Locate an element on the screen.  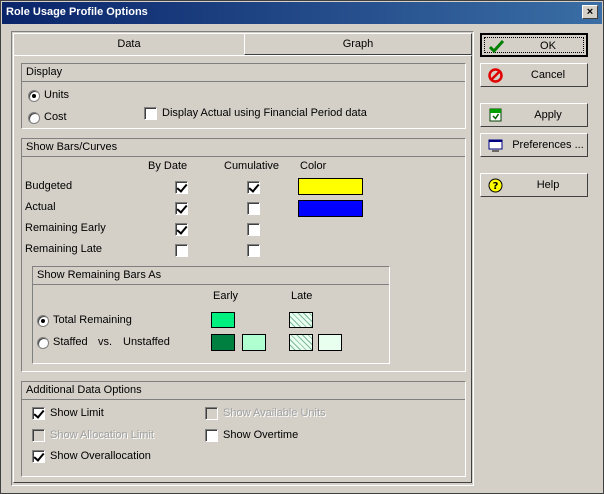
budgeted-cumulative-checkbox is located at coordinates (253, 187).